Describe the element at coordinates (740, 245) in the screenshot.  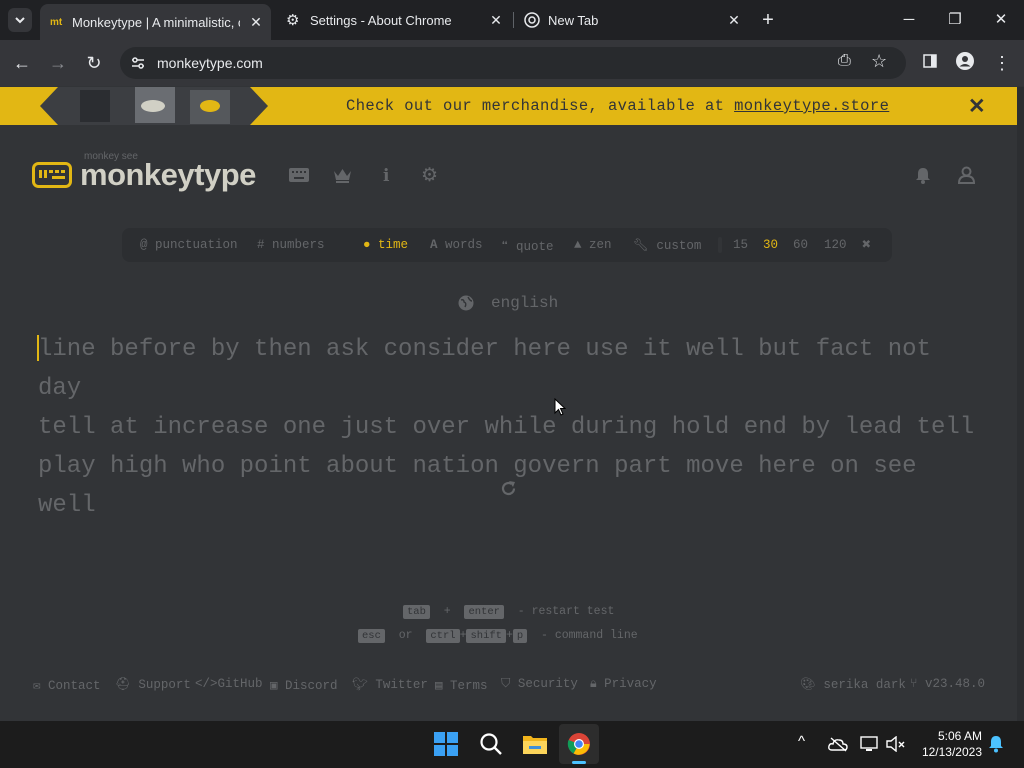
I see `duration-15: 15` at that location.